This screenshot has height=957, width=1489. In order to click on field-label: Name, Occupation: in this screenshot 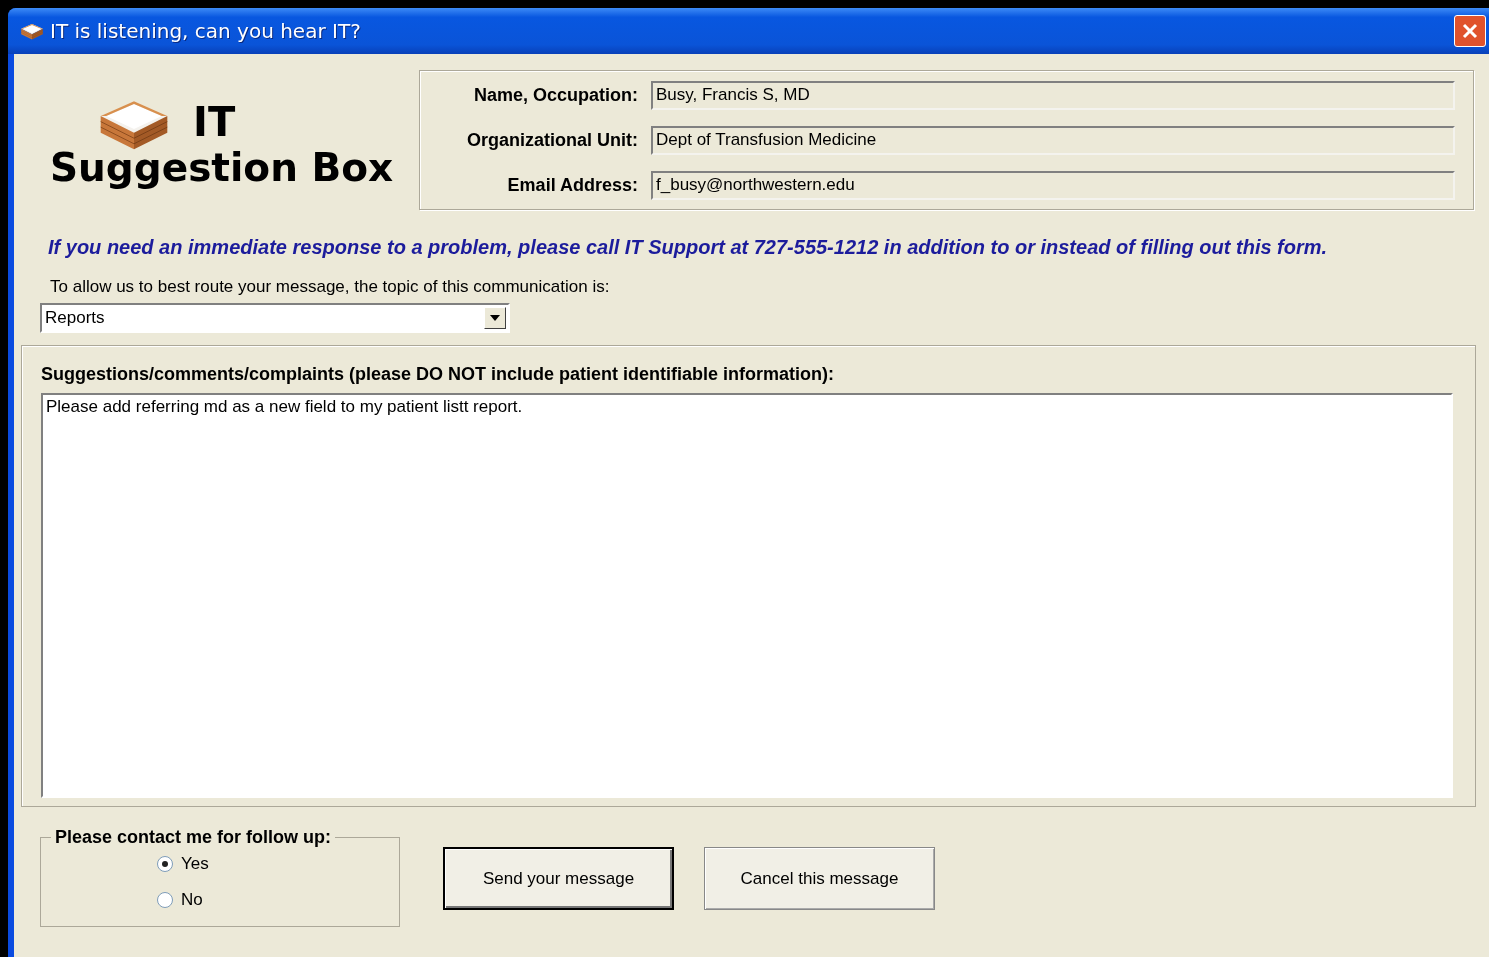, I will do `click(555, 95)`.